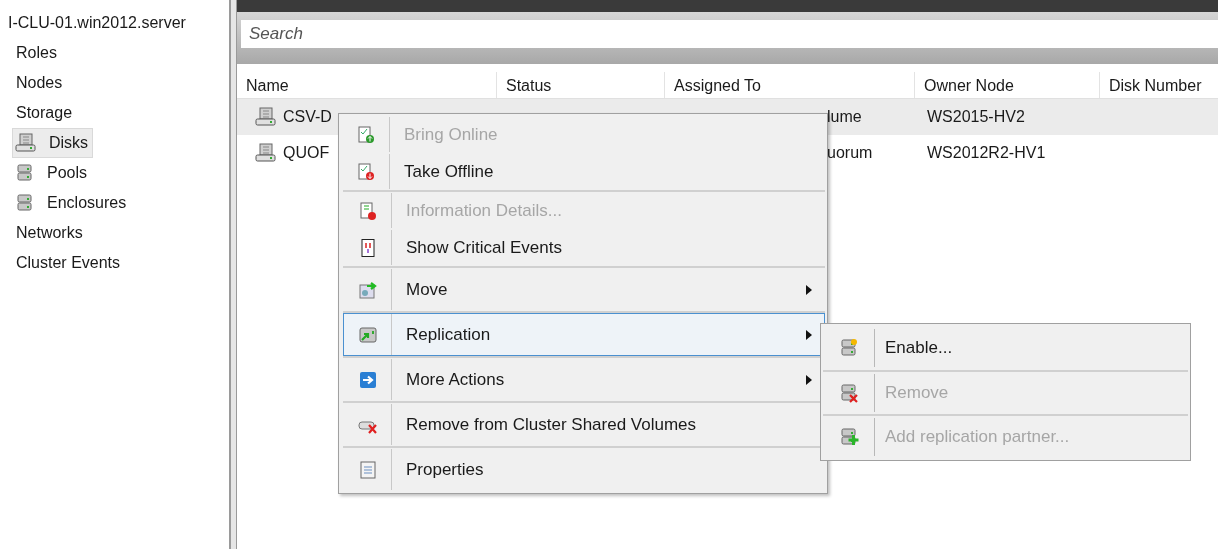 The width and height of the screenshot is (1218, 549). Describe the element at coordinates (976, 117) in the screenshot. I see `table-cell-text: WS2015-HV2` at that location.